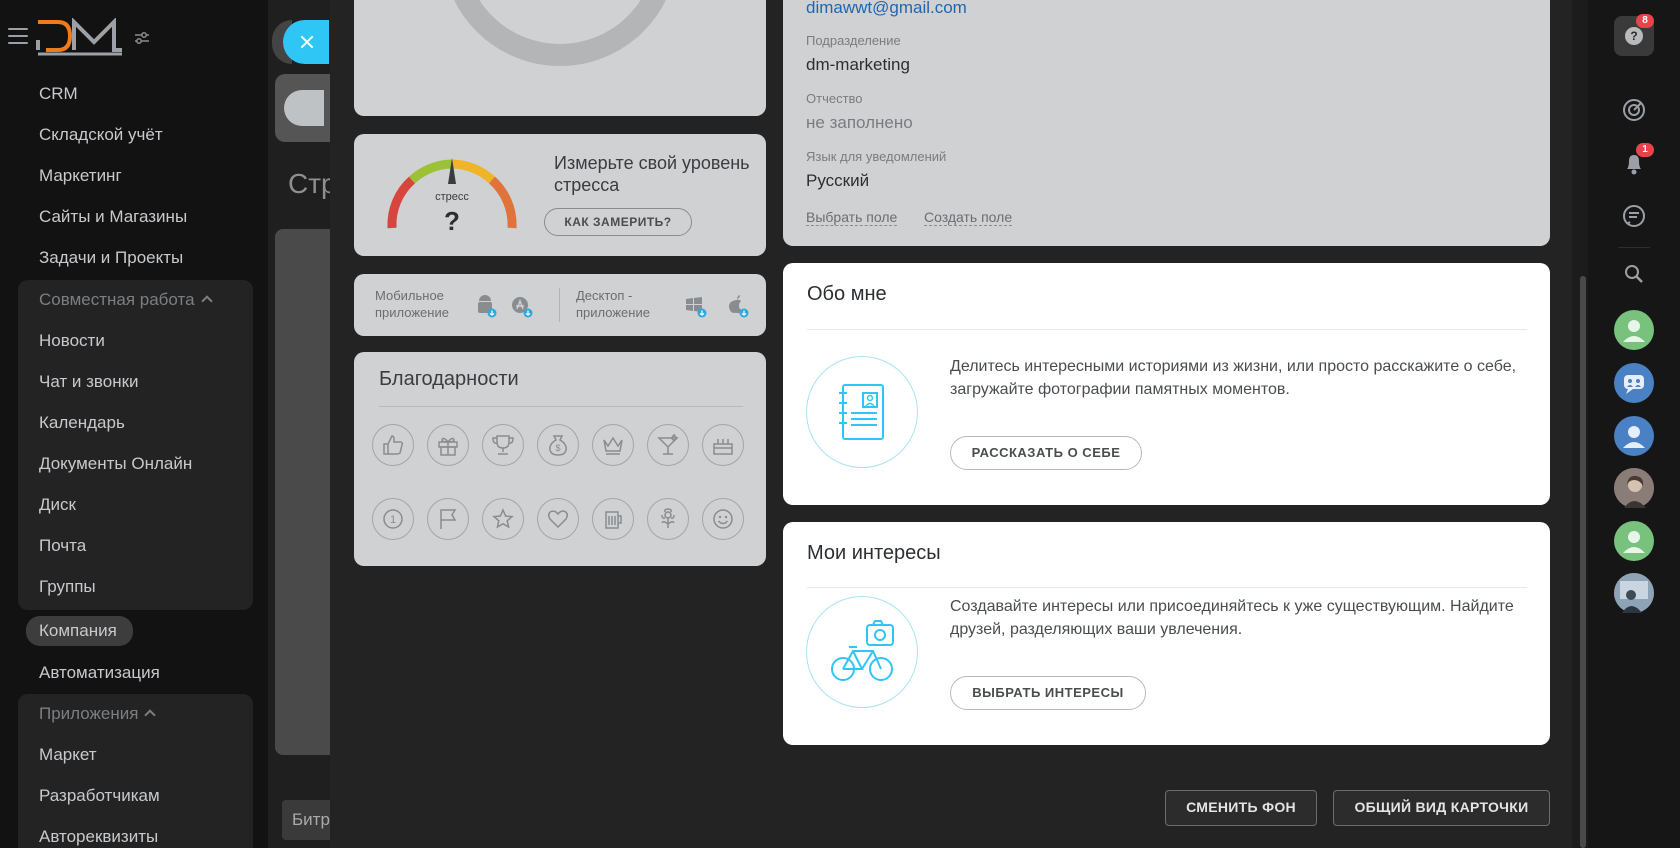  What do you see at coordinates (503, 519) in the screenshot?
I see `star-icon` at bounding box center [503, 519].